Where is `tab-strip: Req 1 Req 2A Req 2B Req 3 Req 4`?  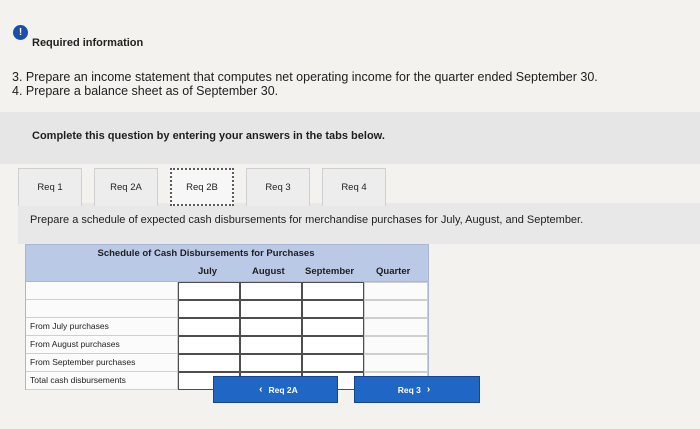 tab-strip: Req 1 Req 2A Req 2B Req 3 Req 4 is located at coordinates (208, 188).